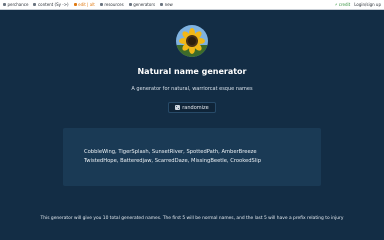  I want to click on nav-content: content (Sy ->), so click(51, 4).